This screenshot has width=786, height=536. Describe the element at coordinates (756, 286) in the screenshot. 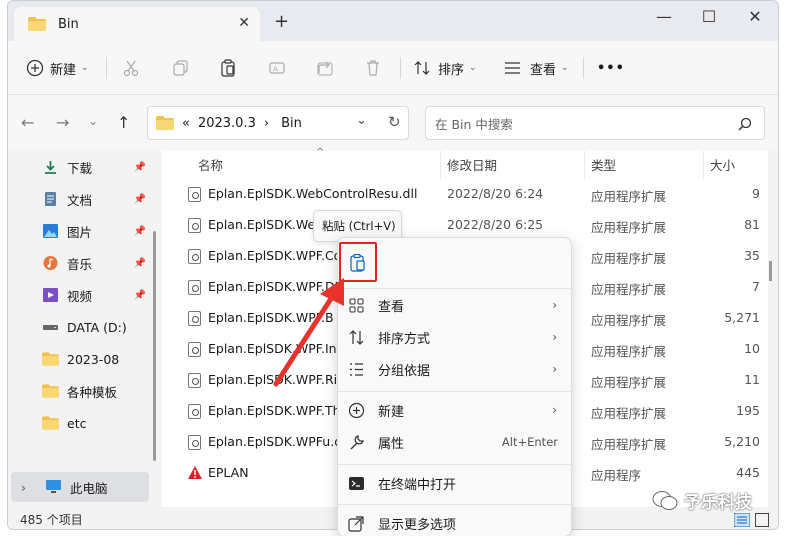

I see `file-size: 7` at that location.